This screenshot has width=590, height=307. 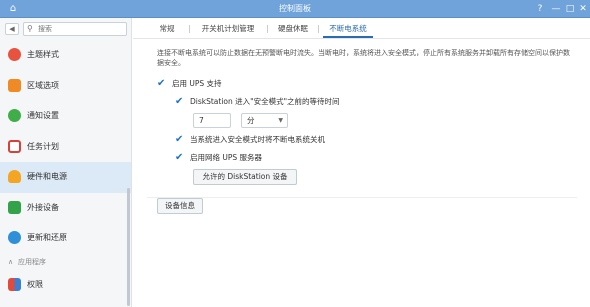 What do you see at coordinates (226, 157) in the screenshot?
I see `network-ups-label: 启用网络 UPS 服务器` at bounding box center [226, 157].